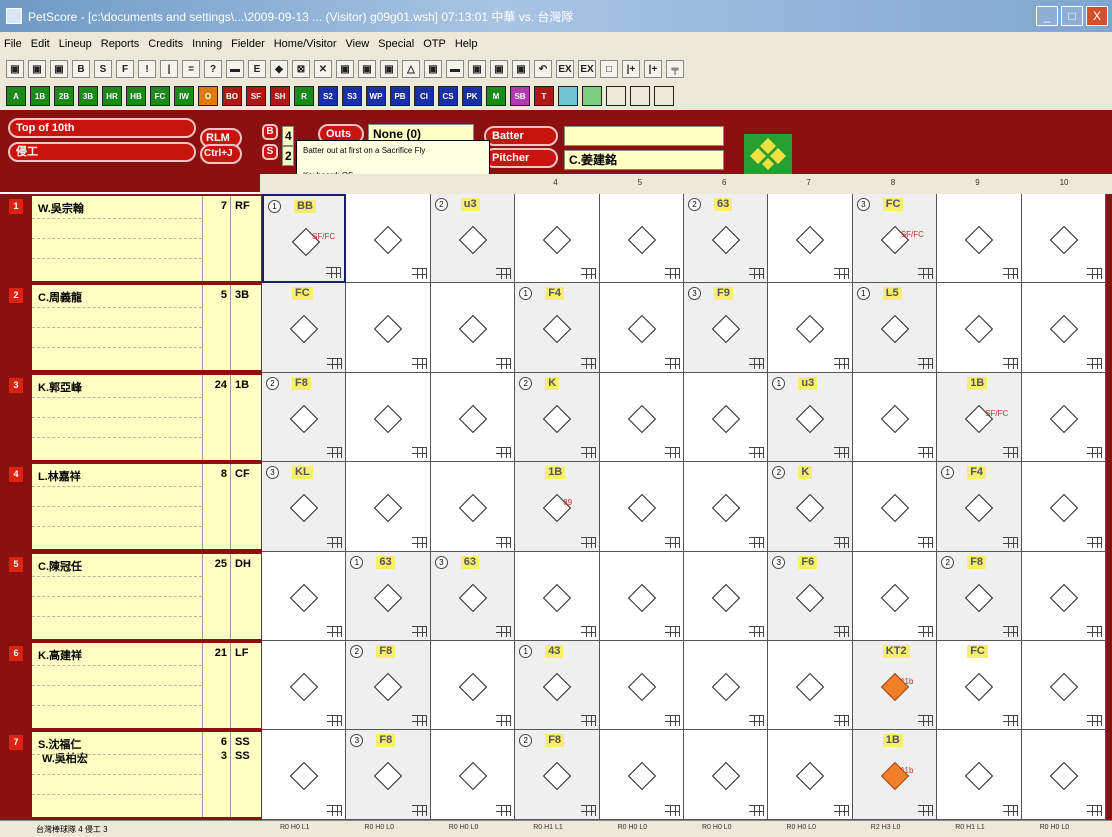 Image resolution: width=1112 pixels, height=837 pixels. What do you see at coordinates (895, 775) in the screenshot?
I see `scorecard-cell: 1B ^1b` at bounding box center [895, 775].